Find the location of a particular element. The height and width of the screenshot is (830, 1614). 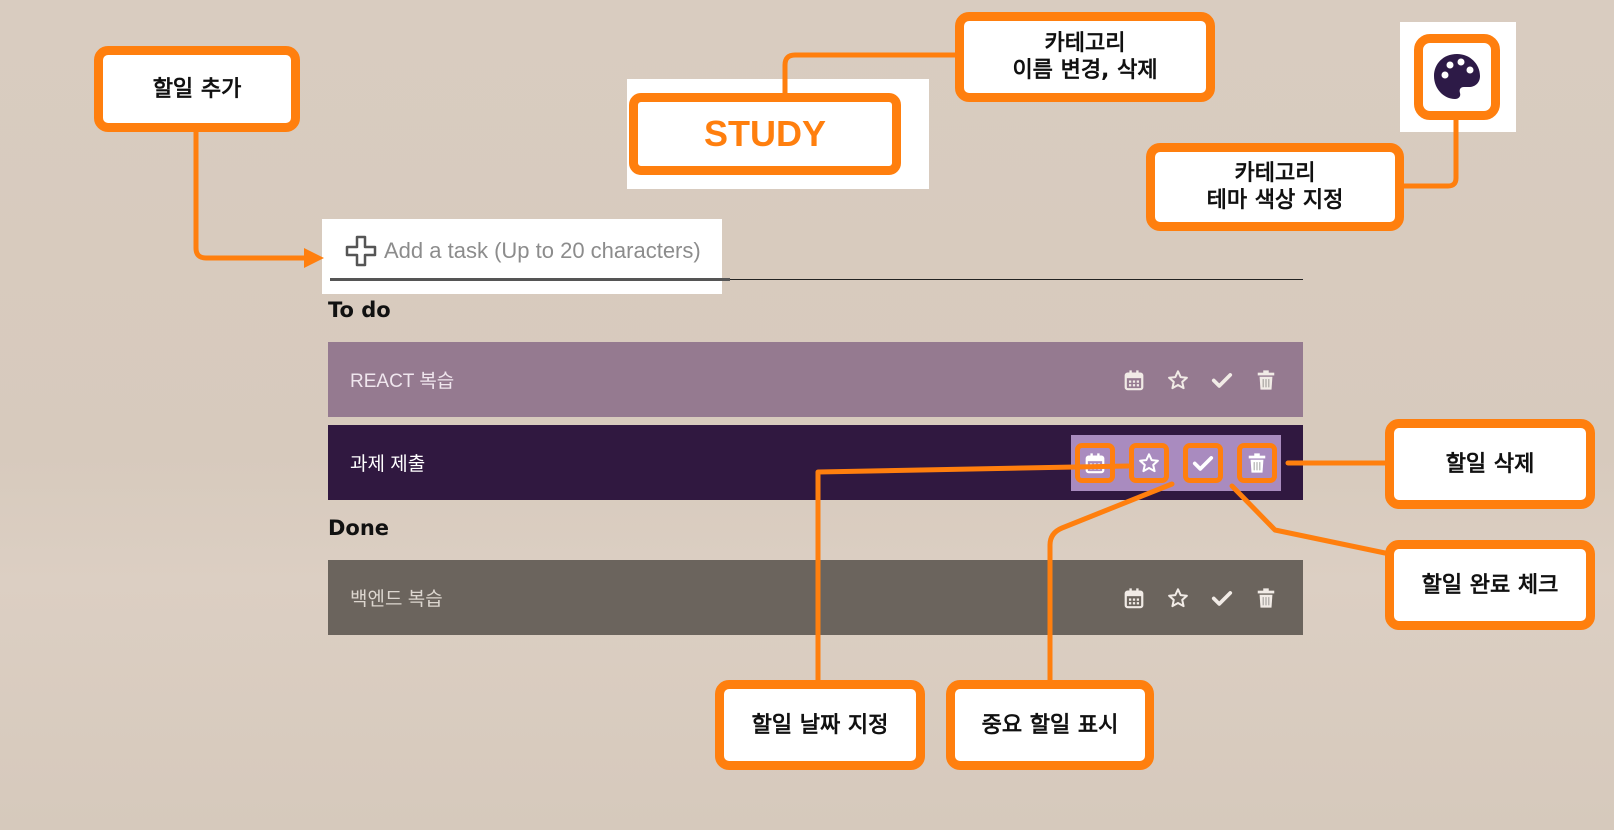

callout-important: 중요 할일 표시 is located at coordinates (1050, 725).